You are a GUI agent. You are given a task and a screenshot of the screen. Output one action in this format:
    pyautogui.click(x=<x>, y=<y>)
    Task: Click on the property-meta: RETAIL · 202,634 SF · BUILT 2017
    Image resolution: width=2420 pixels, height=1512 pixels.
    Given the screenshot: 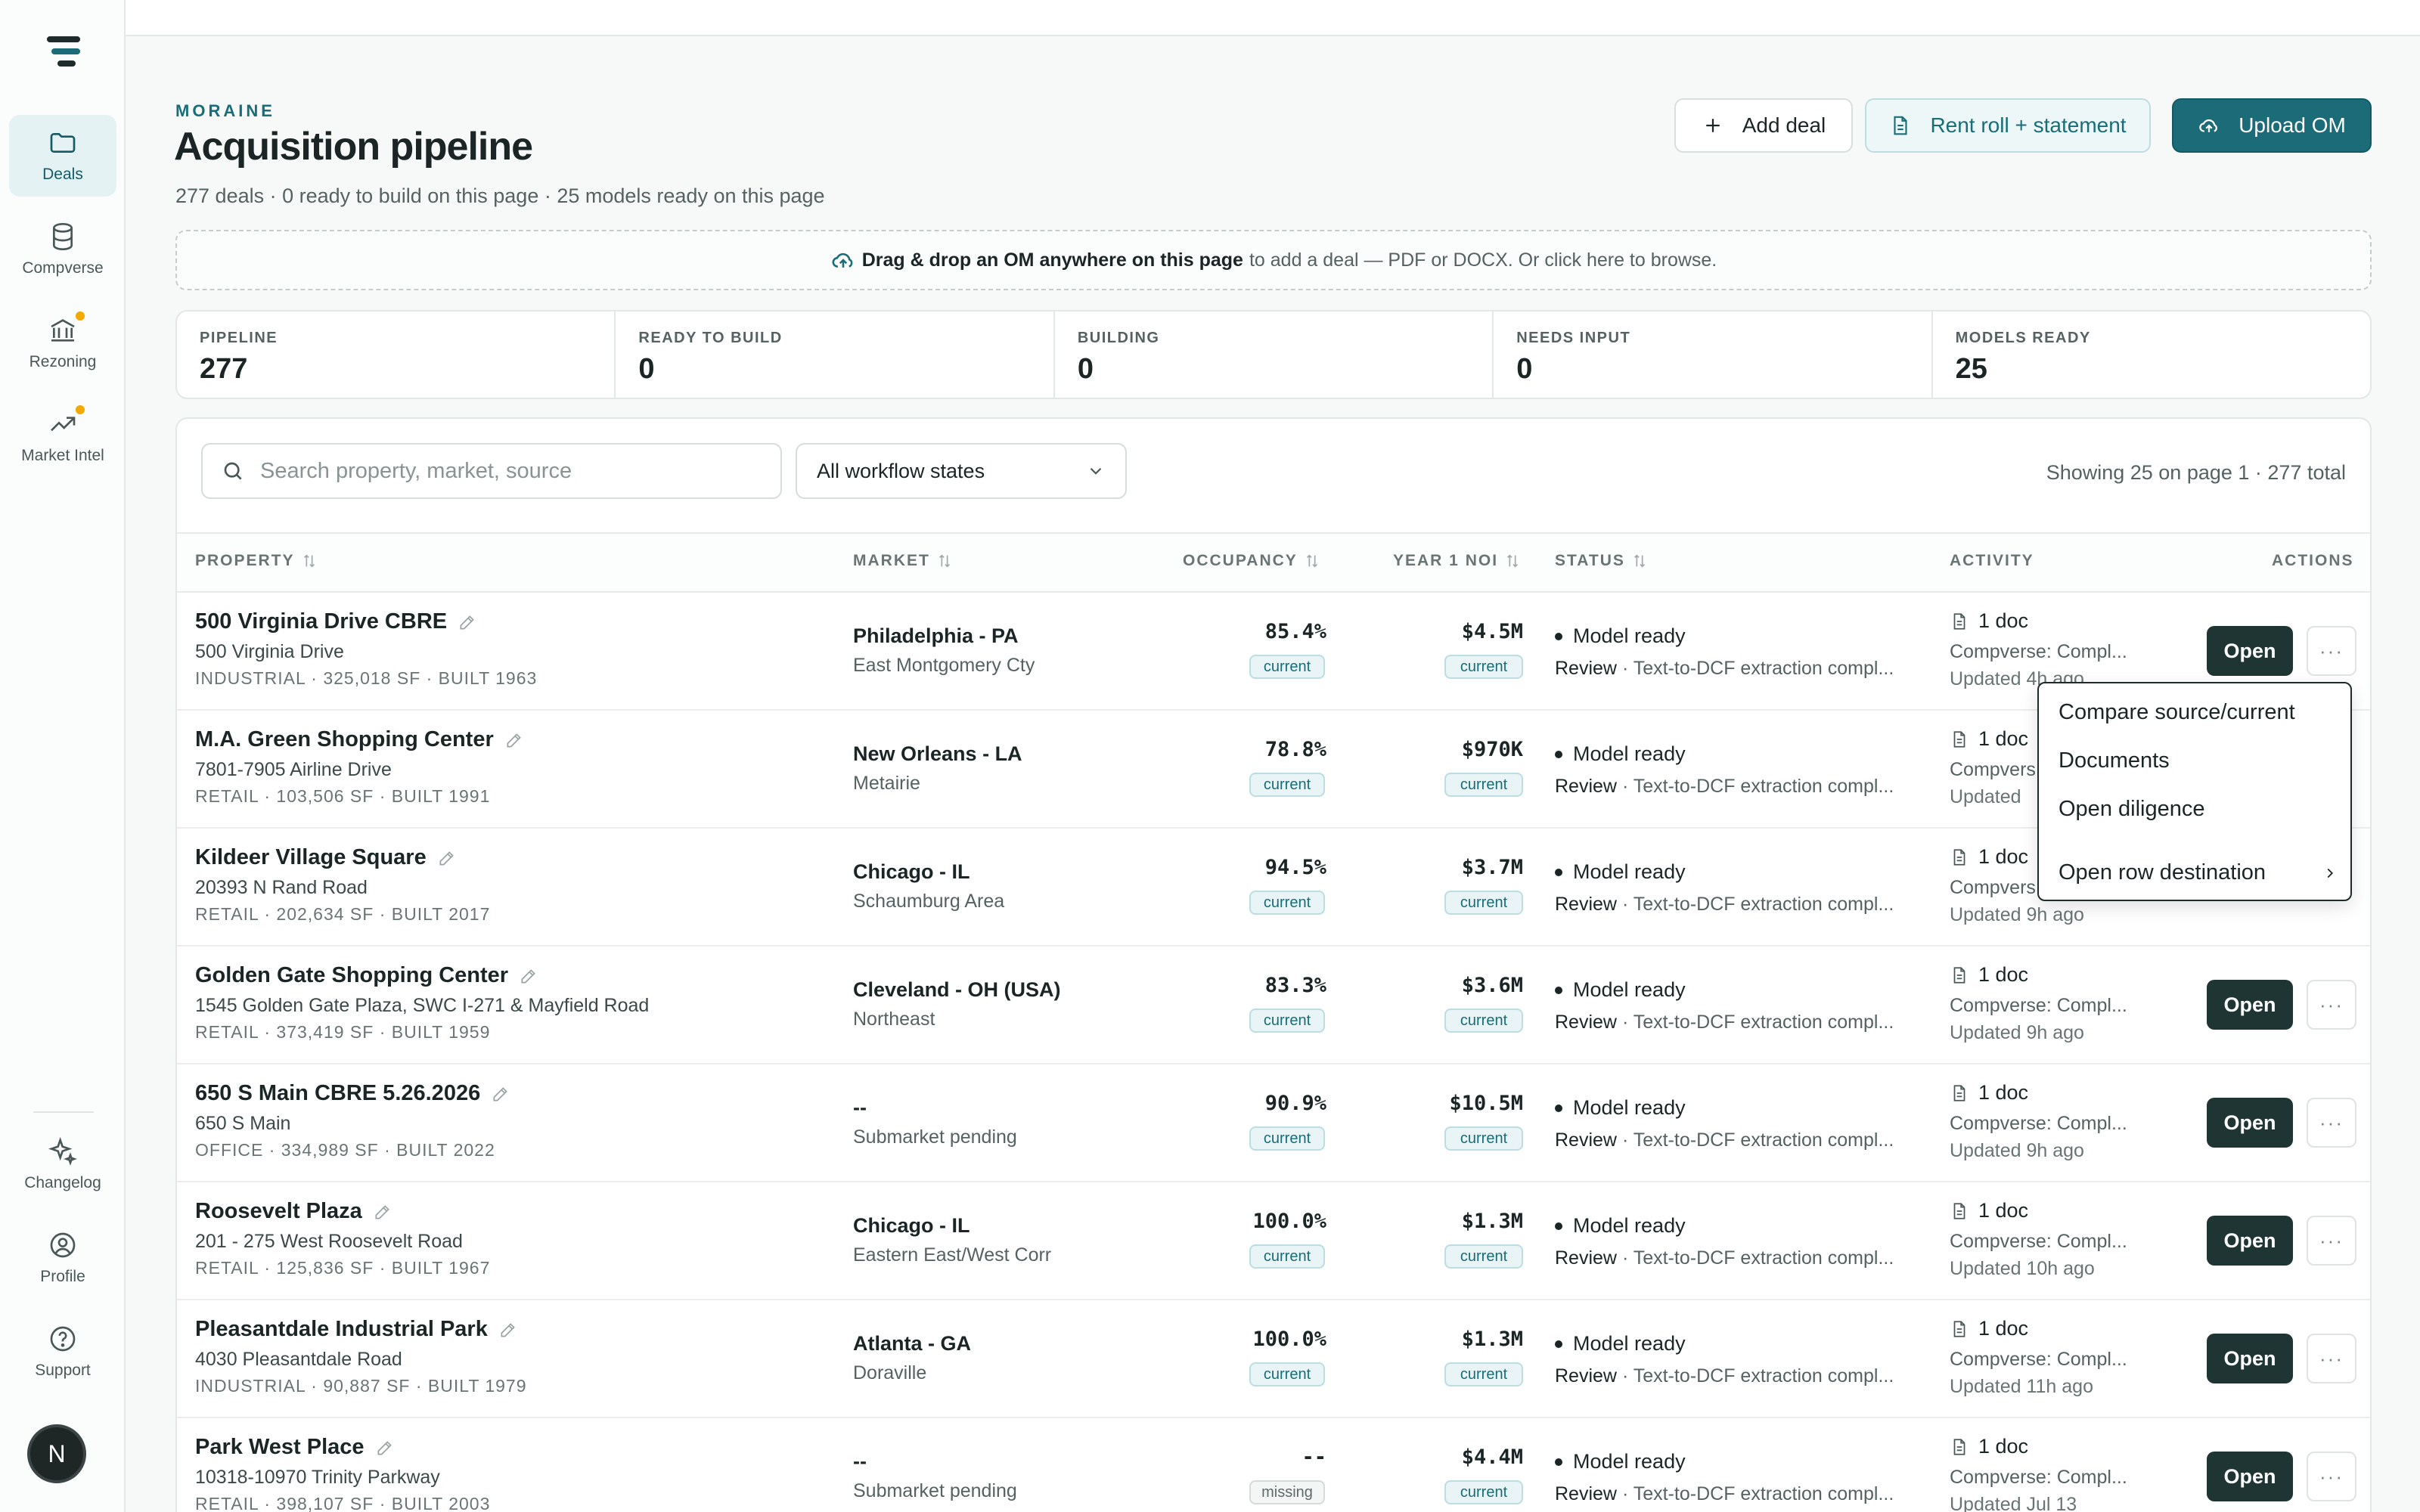 What is the action you would take?
    pyautogui.click(x=343, y=914)
    